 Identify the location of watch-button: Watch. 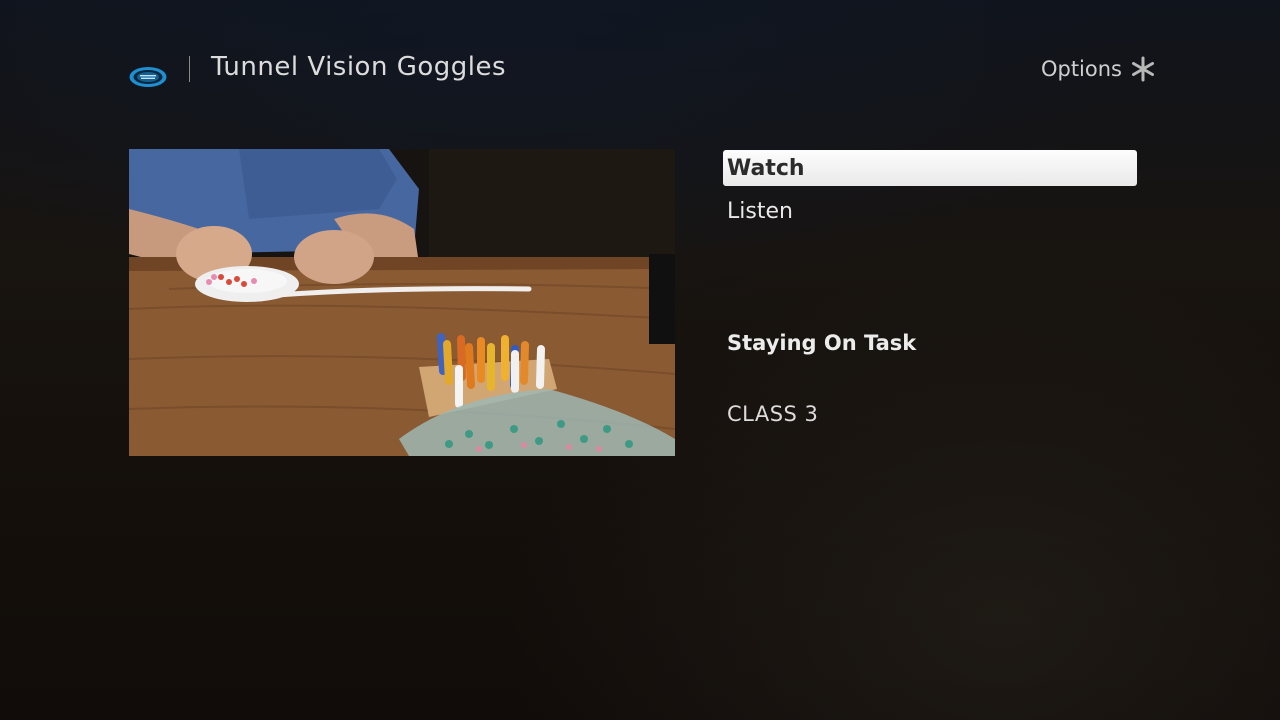
(930, 168).